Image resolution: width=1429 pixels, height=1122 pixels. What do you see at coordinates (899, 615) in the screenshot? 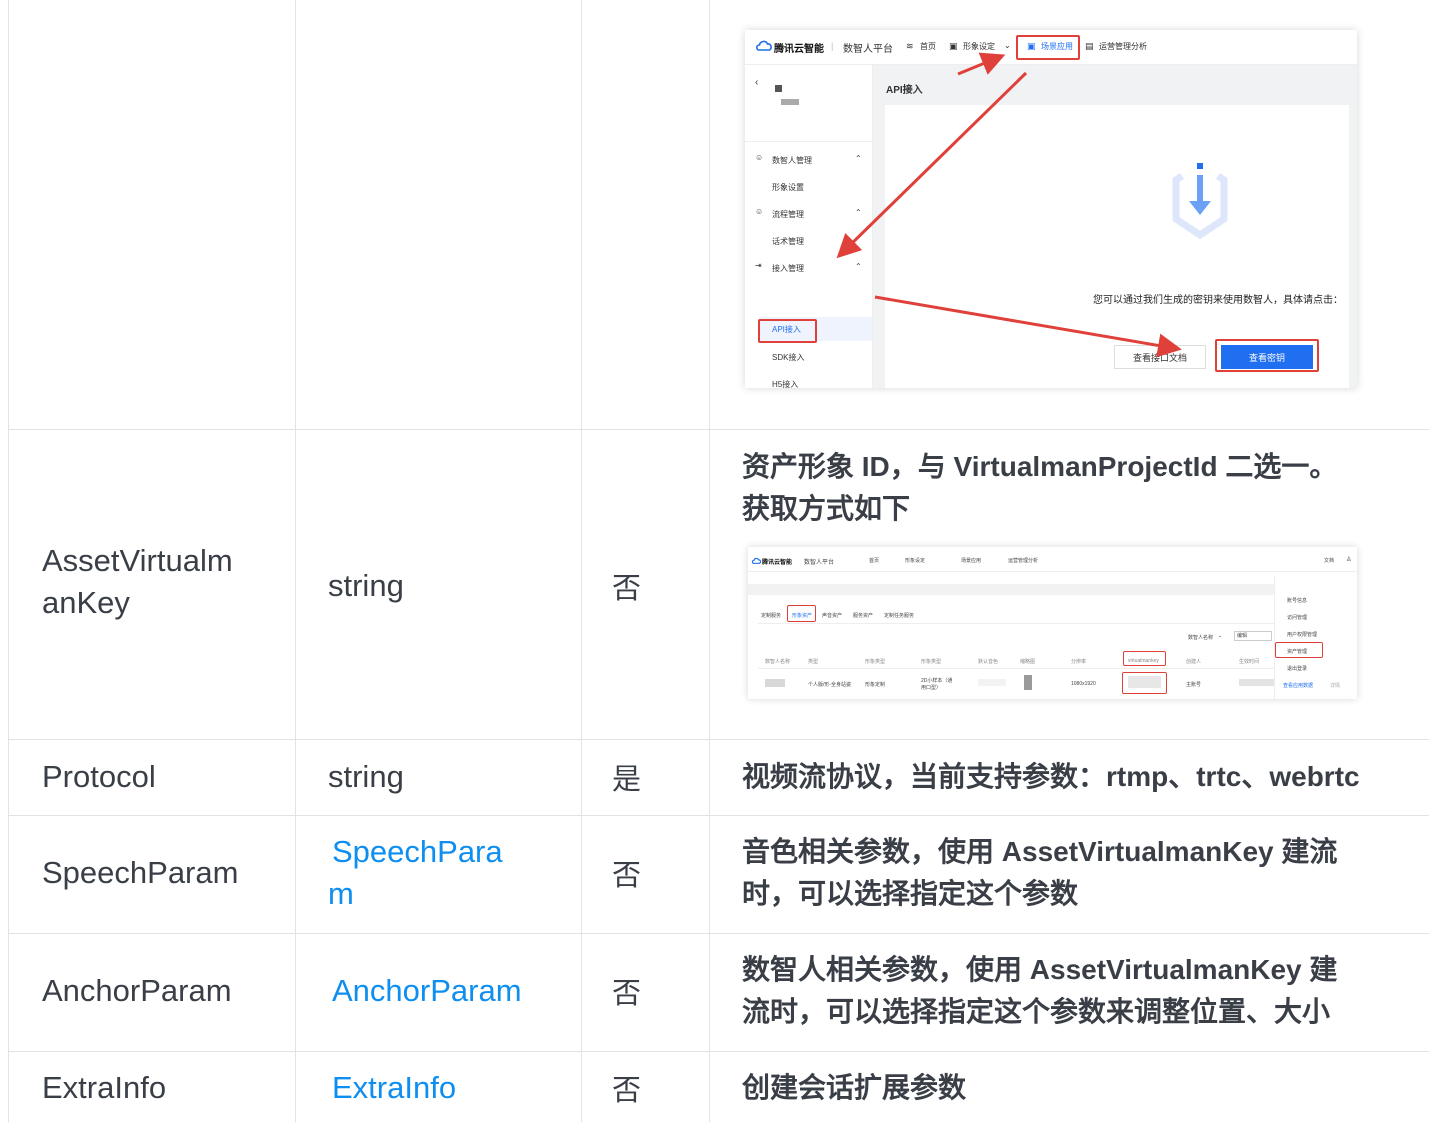
I see `tab-custom-tasks: 定制任务服务` at bounding box center [899, 615].